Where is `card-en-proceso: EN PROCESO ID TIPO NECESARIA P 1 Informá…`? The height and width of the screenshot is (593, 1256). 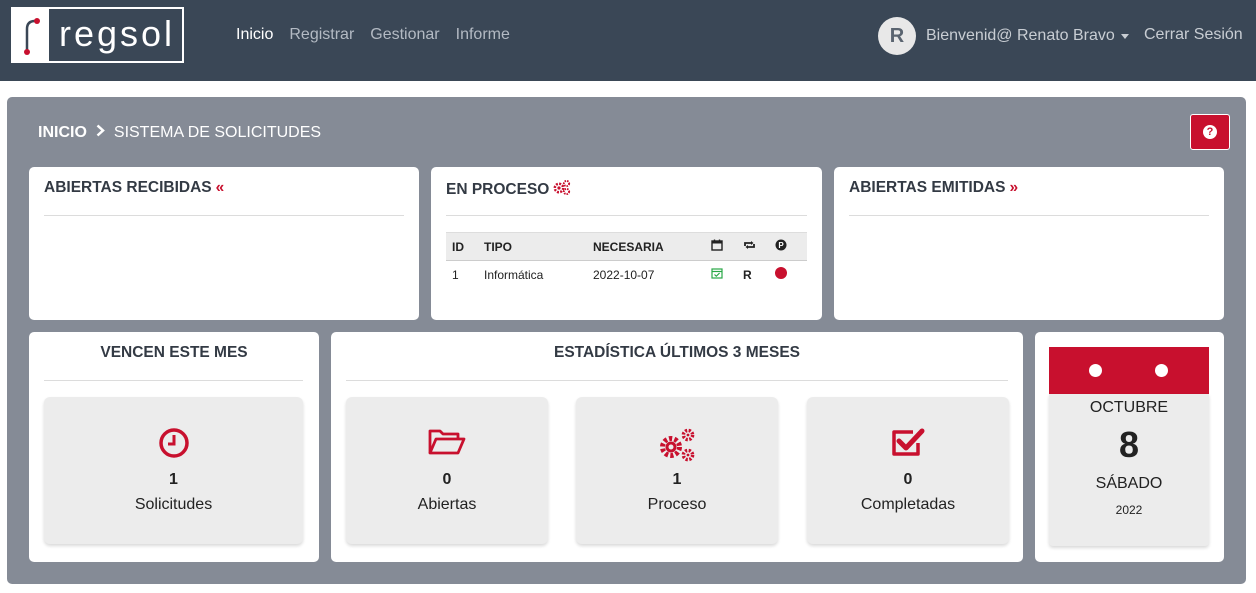
card-en-proceso: EN PROCESO ID TIPO NECESARIA P 1 Informá… is located at coordinates (626, 243).